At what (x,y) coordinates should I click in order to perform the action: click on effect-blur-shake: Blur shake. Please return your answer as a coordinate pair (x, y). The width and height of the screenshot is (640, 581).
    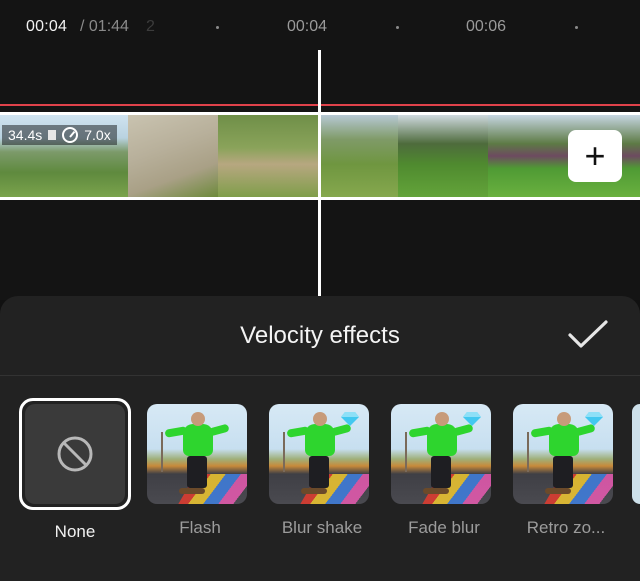
    Looking at the image, I should click on (322, 469).